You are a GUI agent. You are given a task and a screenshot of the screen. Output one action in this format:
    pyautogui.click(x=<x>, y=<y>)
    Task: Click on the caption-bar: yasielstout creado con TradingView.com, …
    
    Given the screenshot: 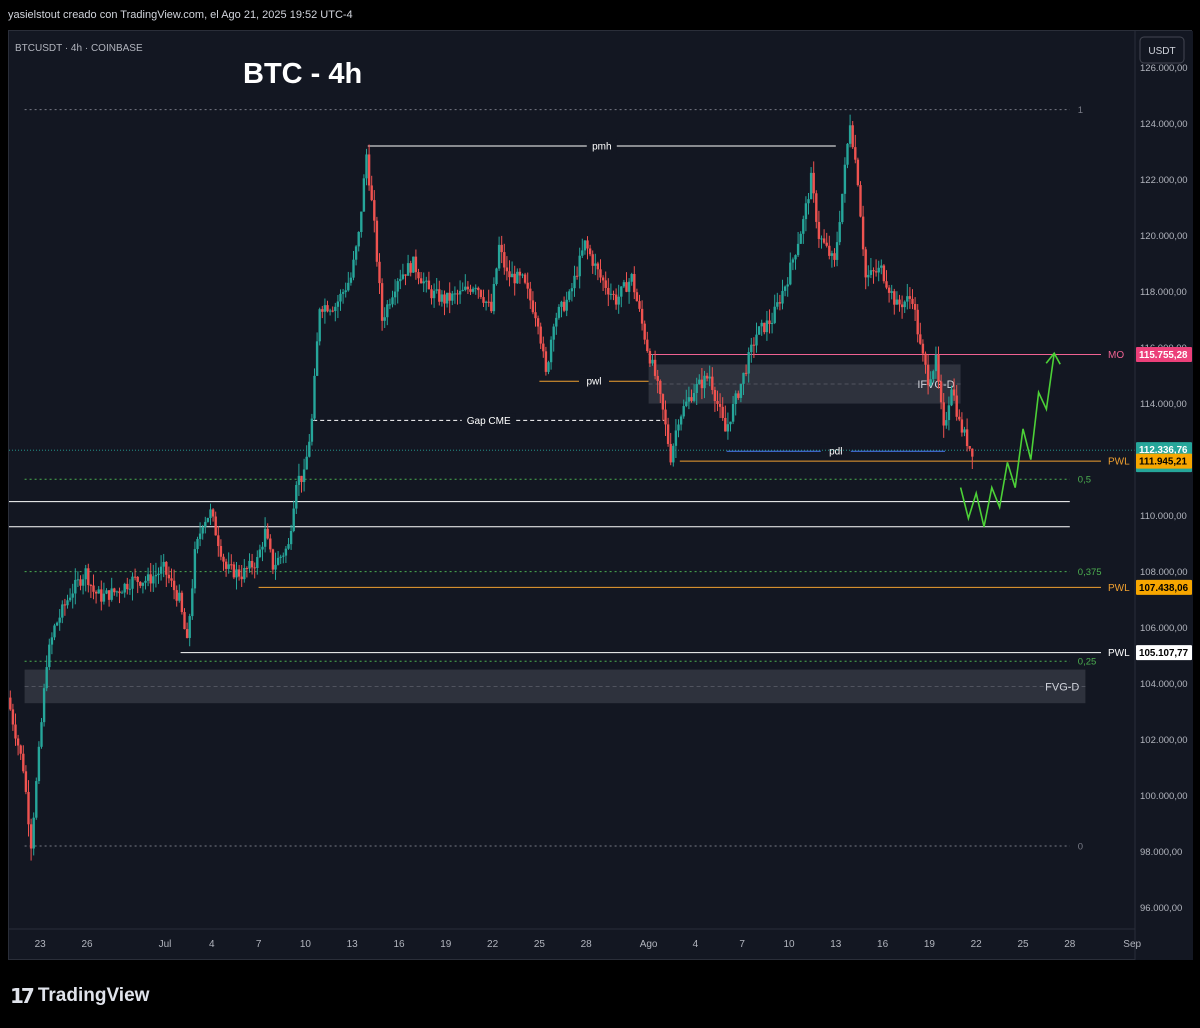 What is the action you would take?
    pyautogui.click(x=600, y=15)
    